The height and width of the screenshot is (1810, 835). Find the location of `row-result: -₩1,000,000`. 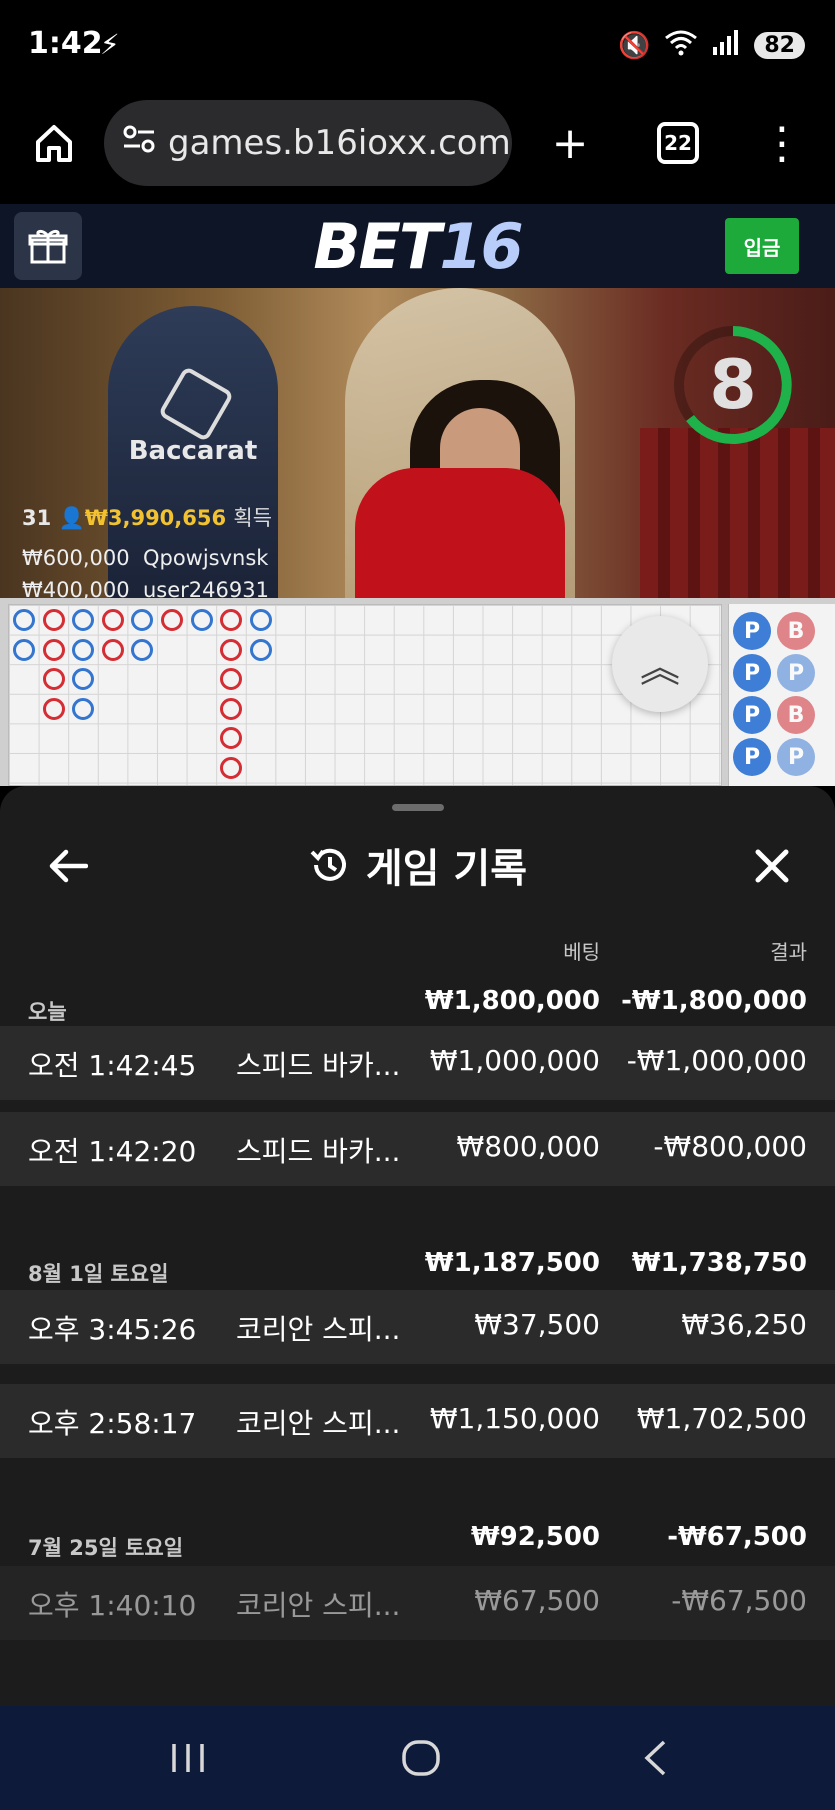

row-result: -₩1,000,000 is located at coordinates (716, 1060).